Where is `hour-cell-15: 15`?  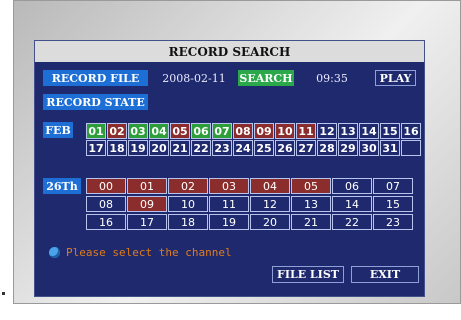
hour-cell-15: 15 is located at coordinates (393, 204).